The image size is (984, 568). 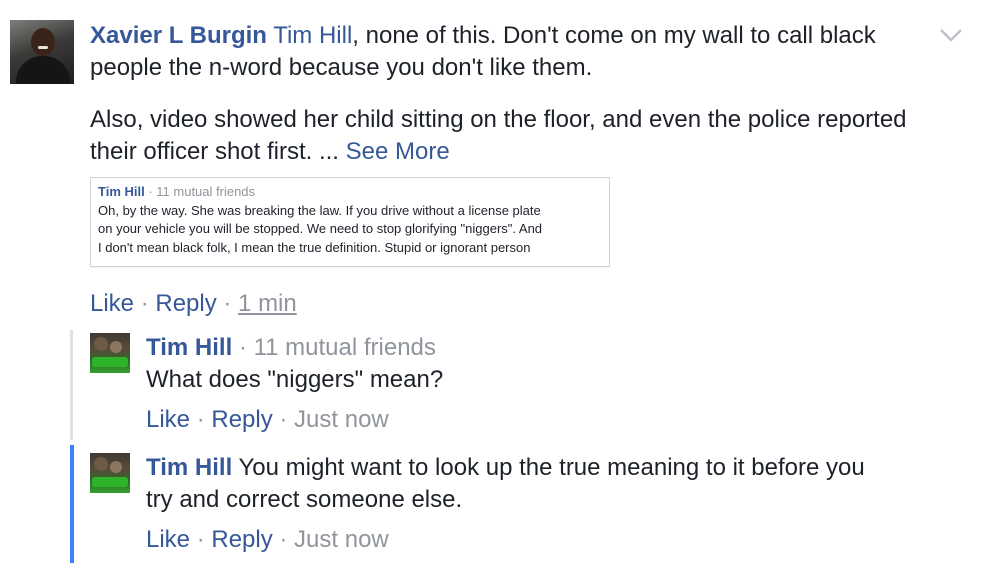 I want to click on quote-meta: · 11 mutual friends, so click(x=200, y=191).